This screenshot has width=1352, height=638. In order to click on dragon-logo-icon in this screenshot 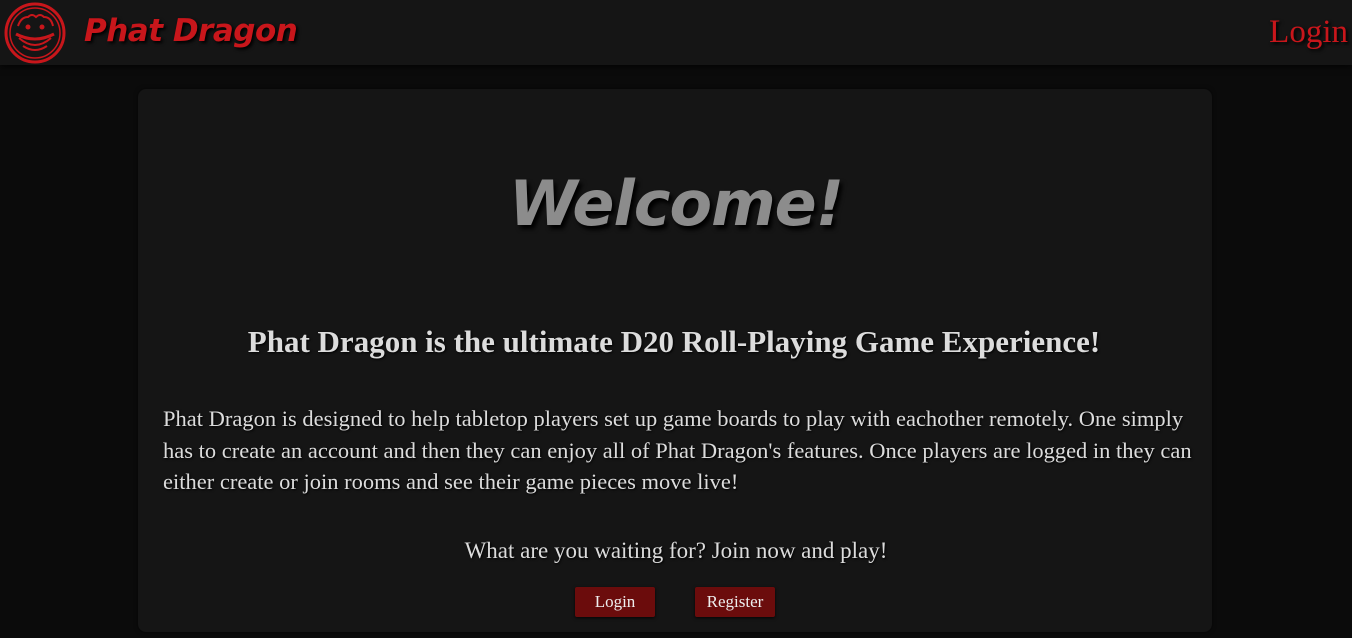, I will do `click(35, 33)`.